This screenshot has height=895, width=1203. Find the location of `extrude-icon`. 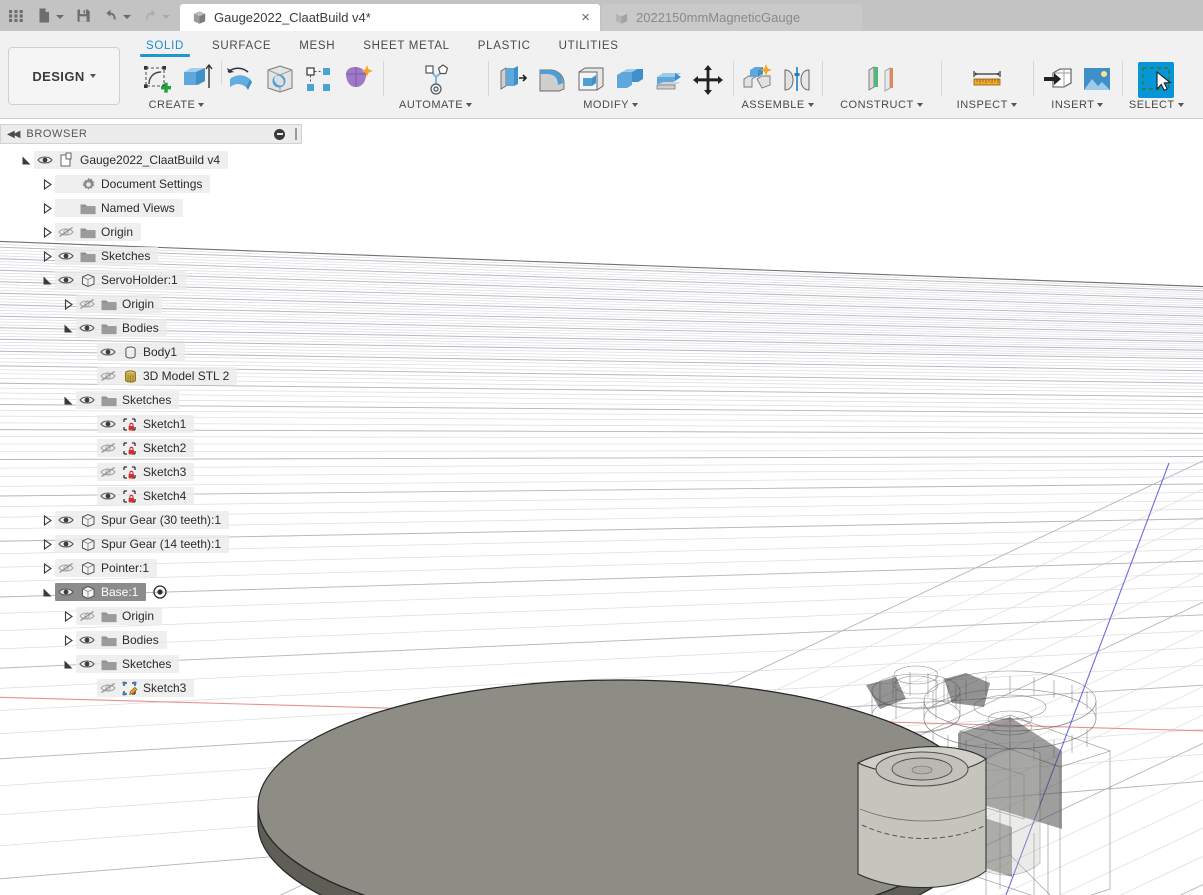

extrude-icon is located at coordinates (196, 80).